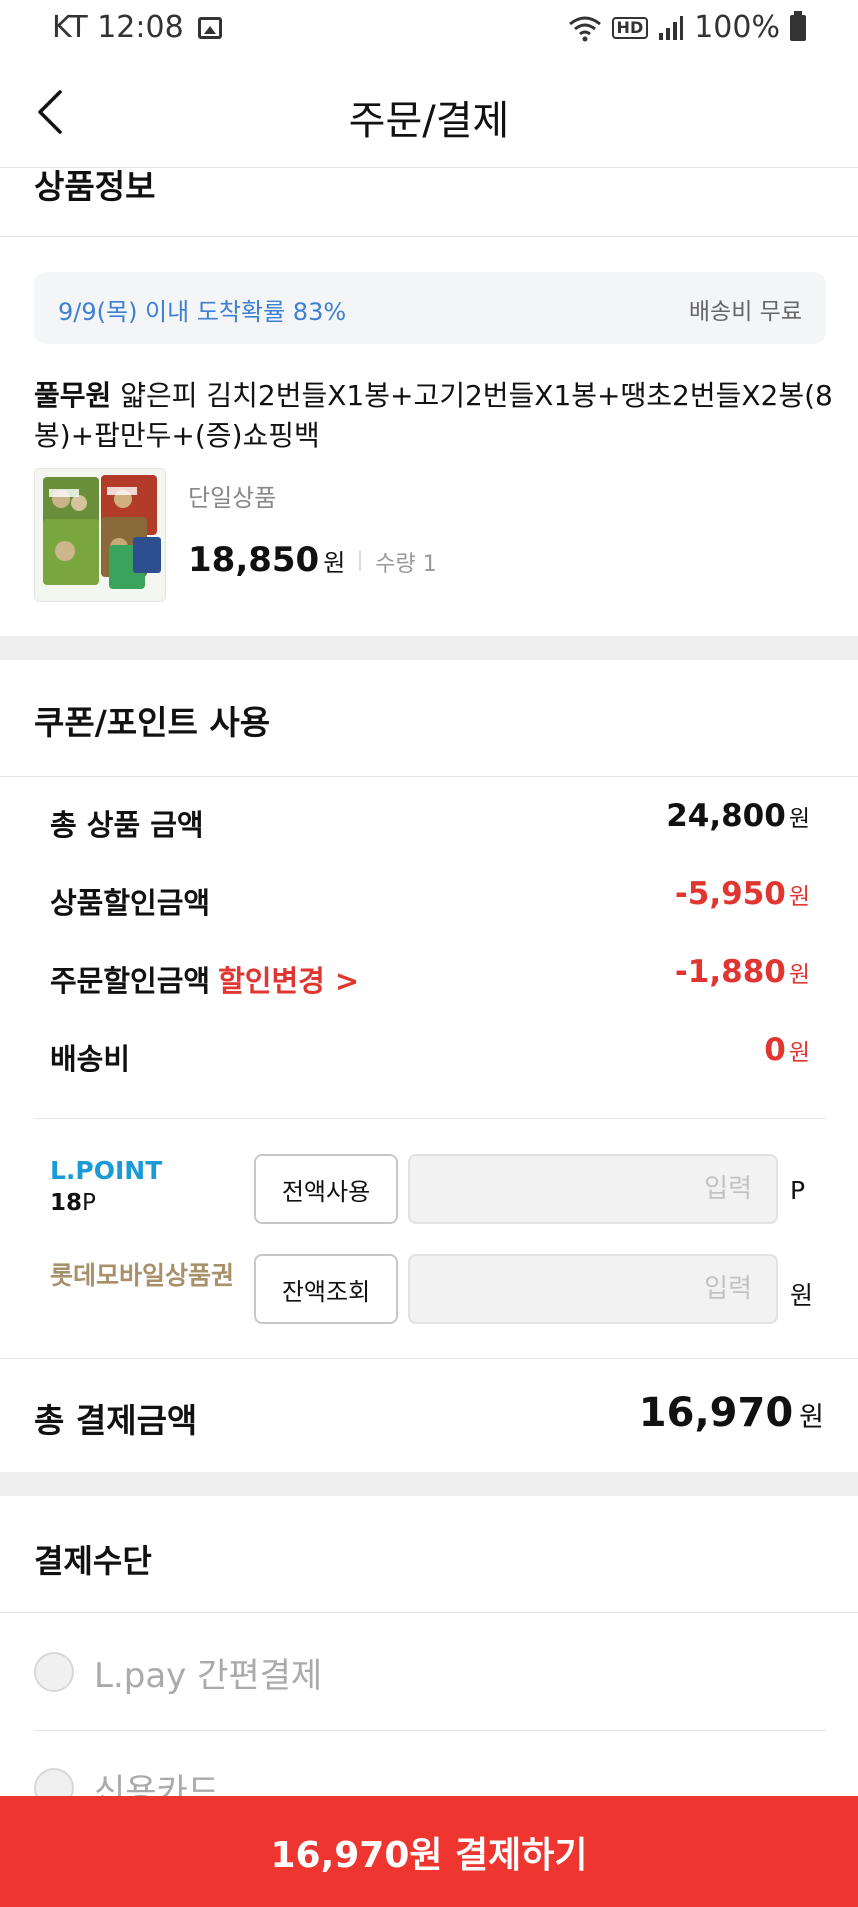 The width and height of the screenshot is (858, 1907). Describe the element at coordinates (326, 1189) in the screenshot. I see `use-all-points-button: 전액사용` at that location.